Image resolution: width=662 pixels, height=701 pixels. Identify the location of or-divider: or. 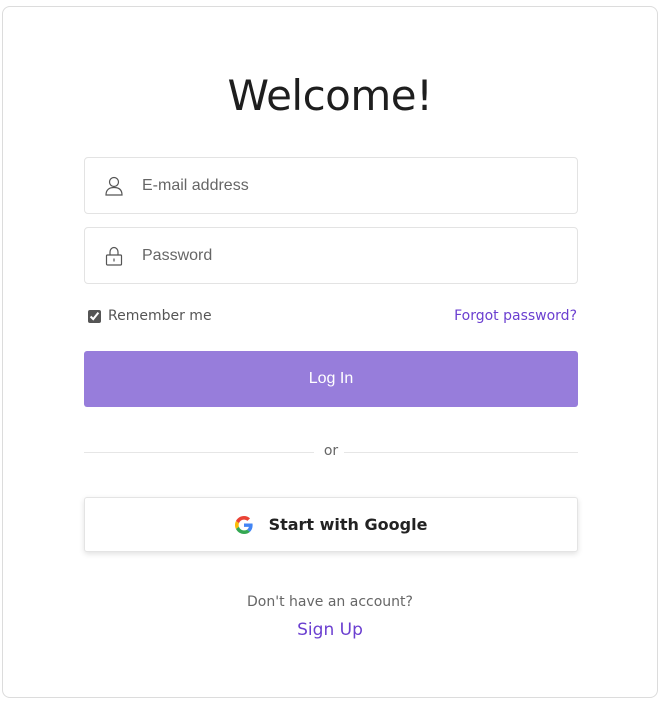
(331, 452).